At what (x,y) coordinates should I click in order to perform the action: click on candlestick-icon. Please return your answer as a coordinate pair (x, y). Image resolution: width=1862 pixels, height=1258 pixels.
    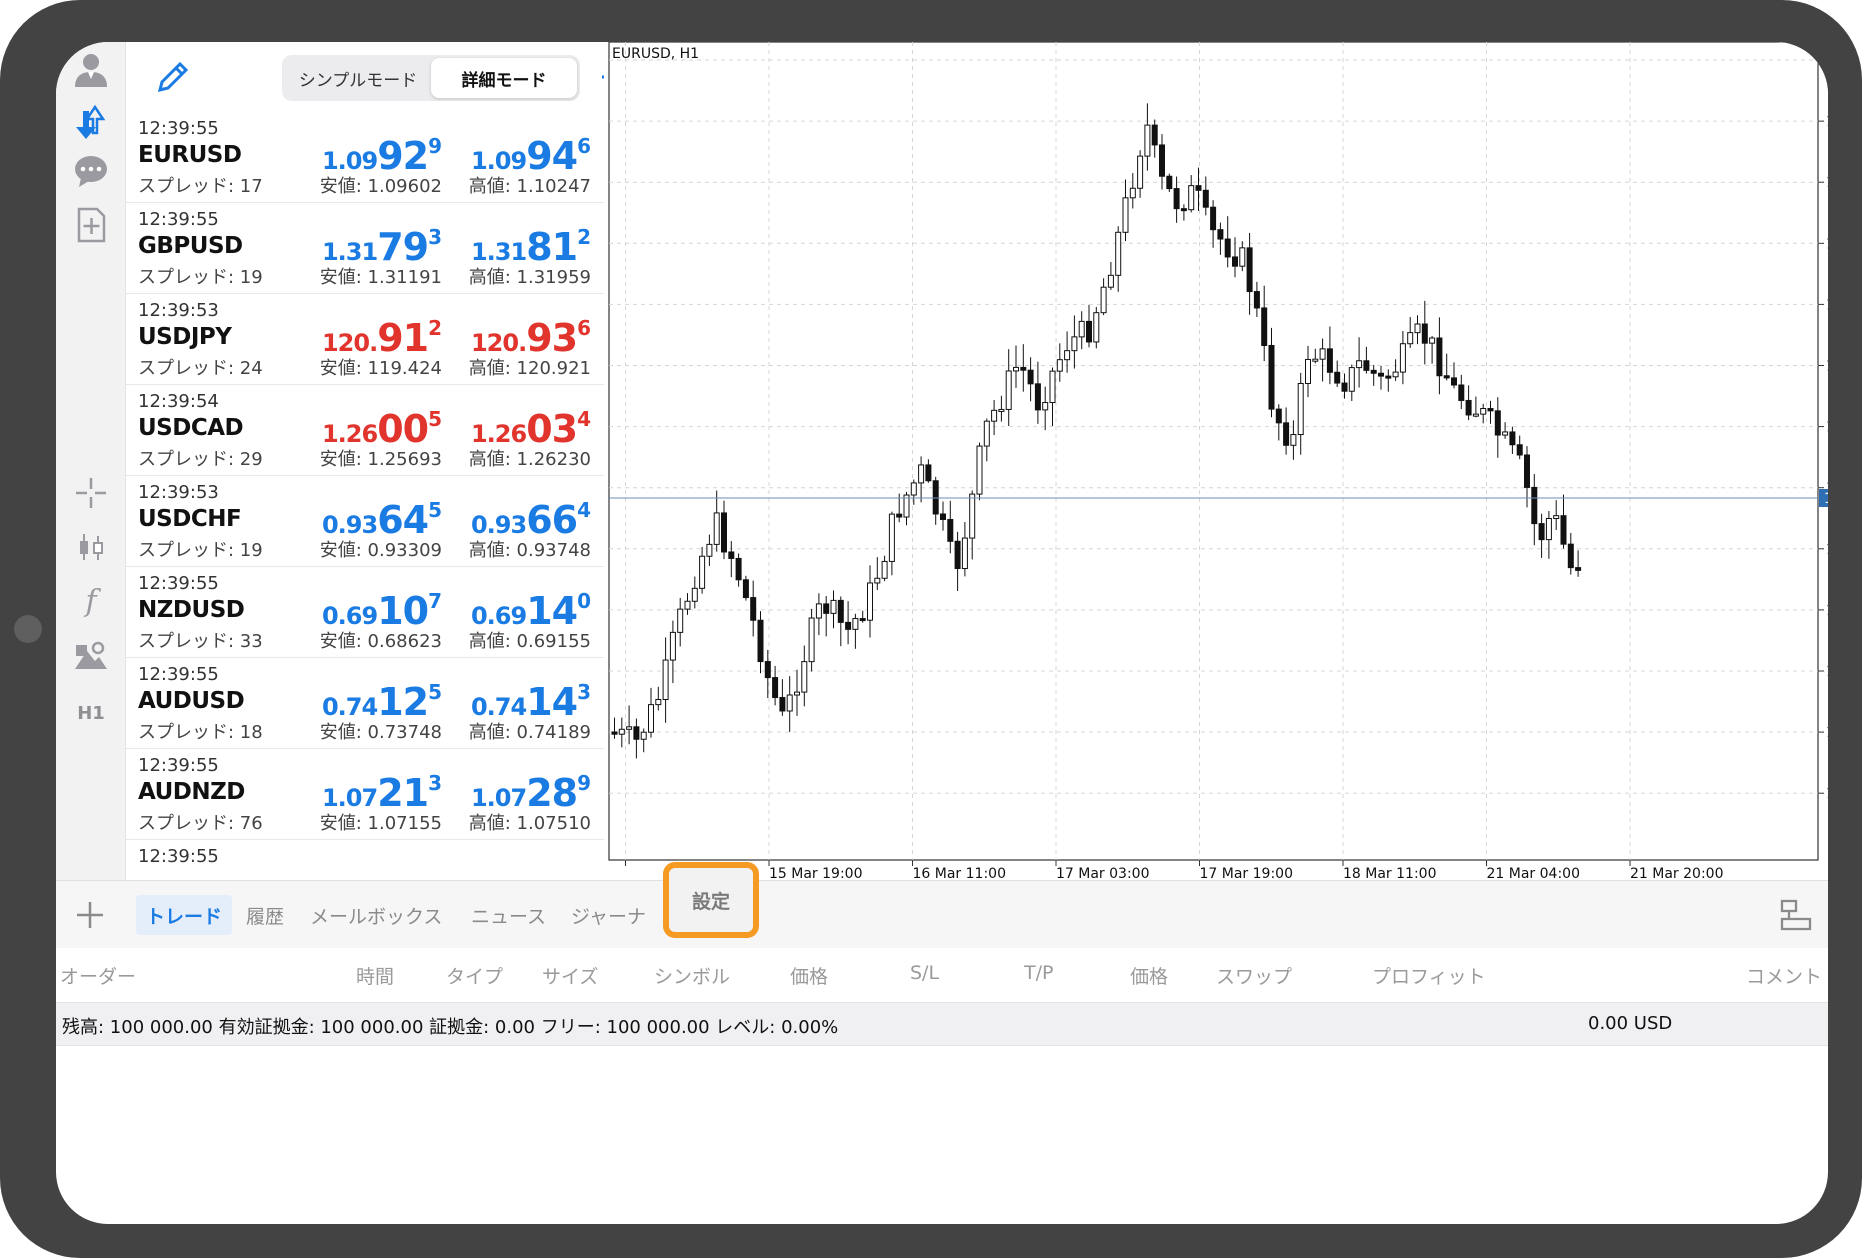
    Looking at the image, I should click on (91, 547).